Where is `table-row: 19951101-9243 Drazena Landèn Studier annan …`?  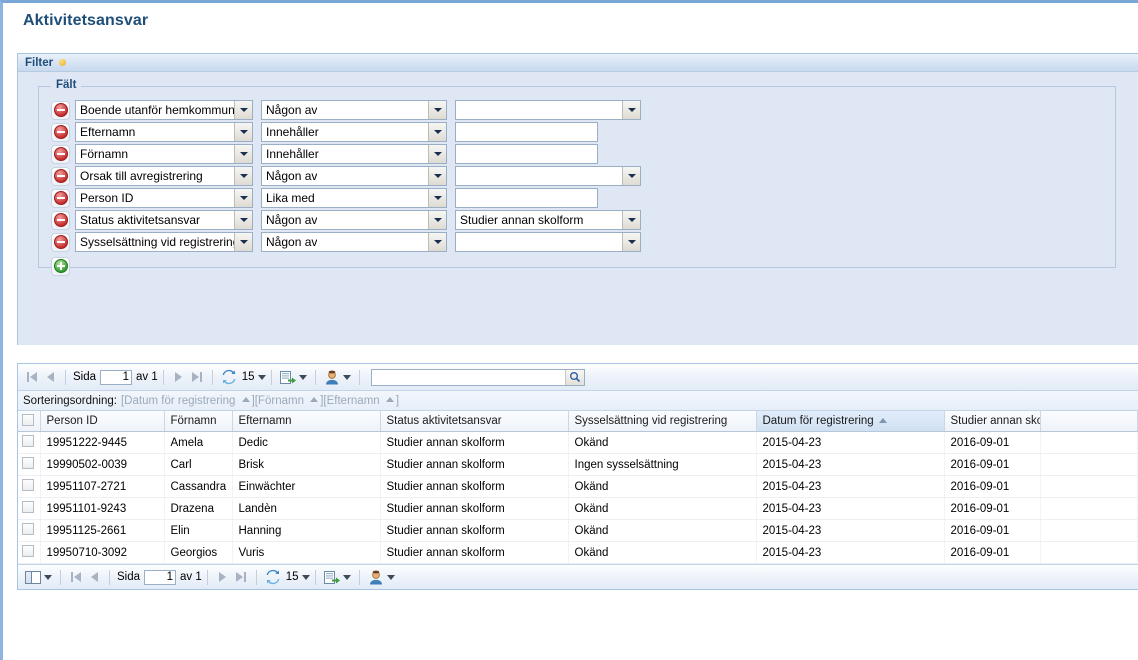 table-row: 19951101-9243 Drazena Landèn Studier annan … is located at coordinates (578, 508).